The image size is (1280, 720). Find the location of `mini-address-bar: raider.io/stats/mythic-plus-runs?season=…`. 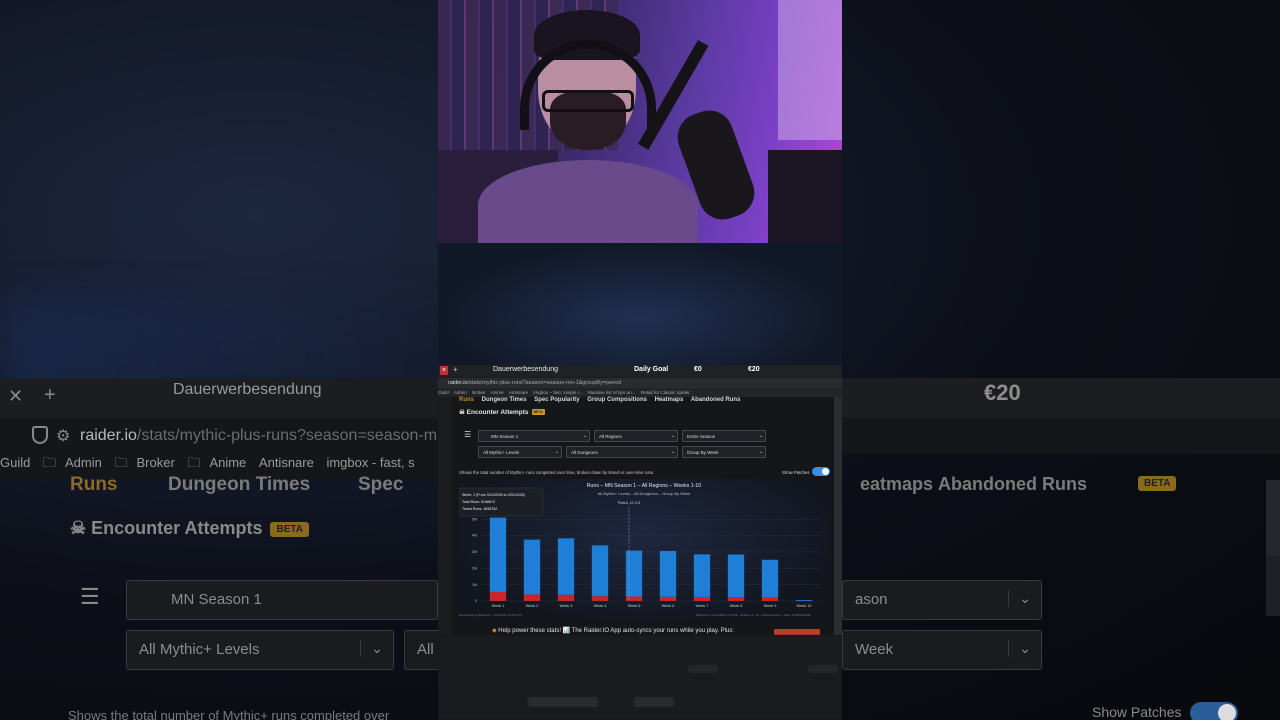

mini-address-bar: raider.io/stats/mythic-plus-runs?season=… is located at coordinates (640, 383).